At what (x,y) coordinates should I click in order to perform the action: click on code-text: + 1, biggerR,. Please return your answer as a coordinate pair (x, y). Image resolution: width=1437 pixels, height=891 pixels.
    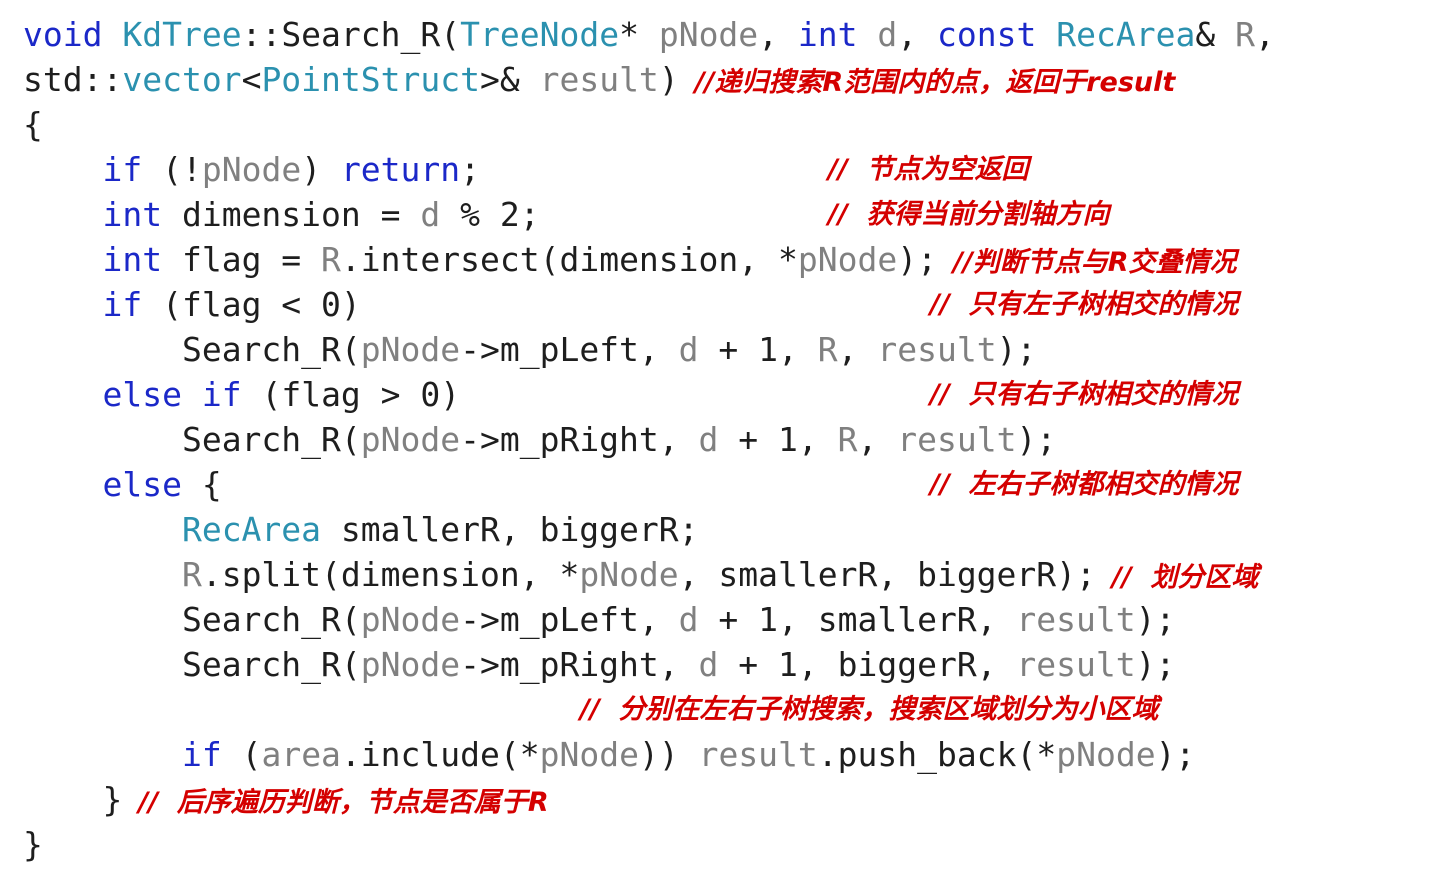
    Looking at the image, I should click on (867, 664).